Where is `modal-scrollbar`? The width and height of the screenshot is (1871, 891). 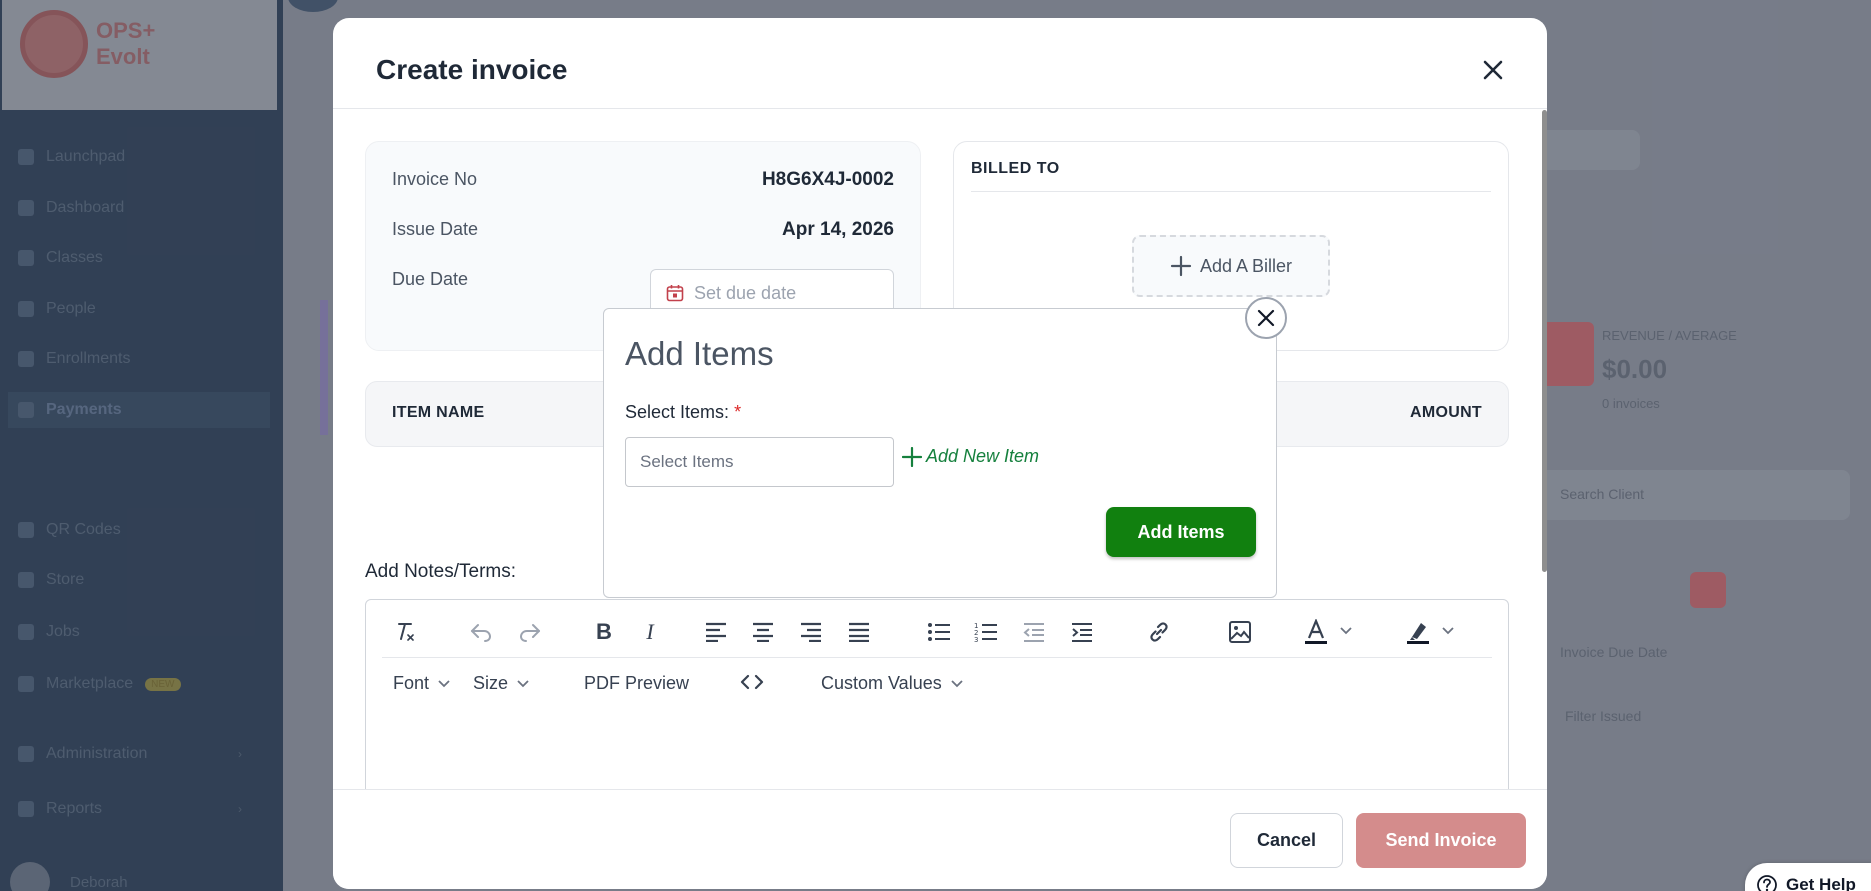
modal-scrollbar is located at coordinates (1544, 341).